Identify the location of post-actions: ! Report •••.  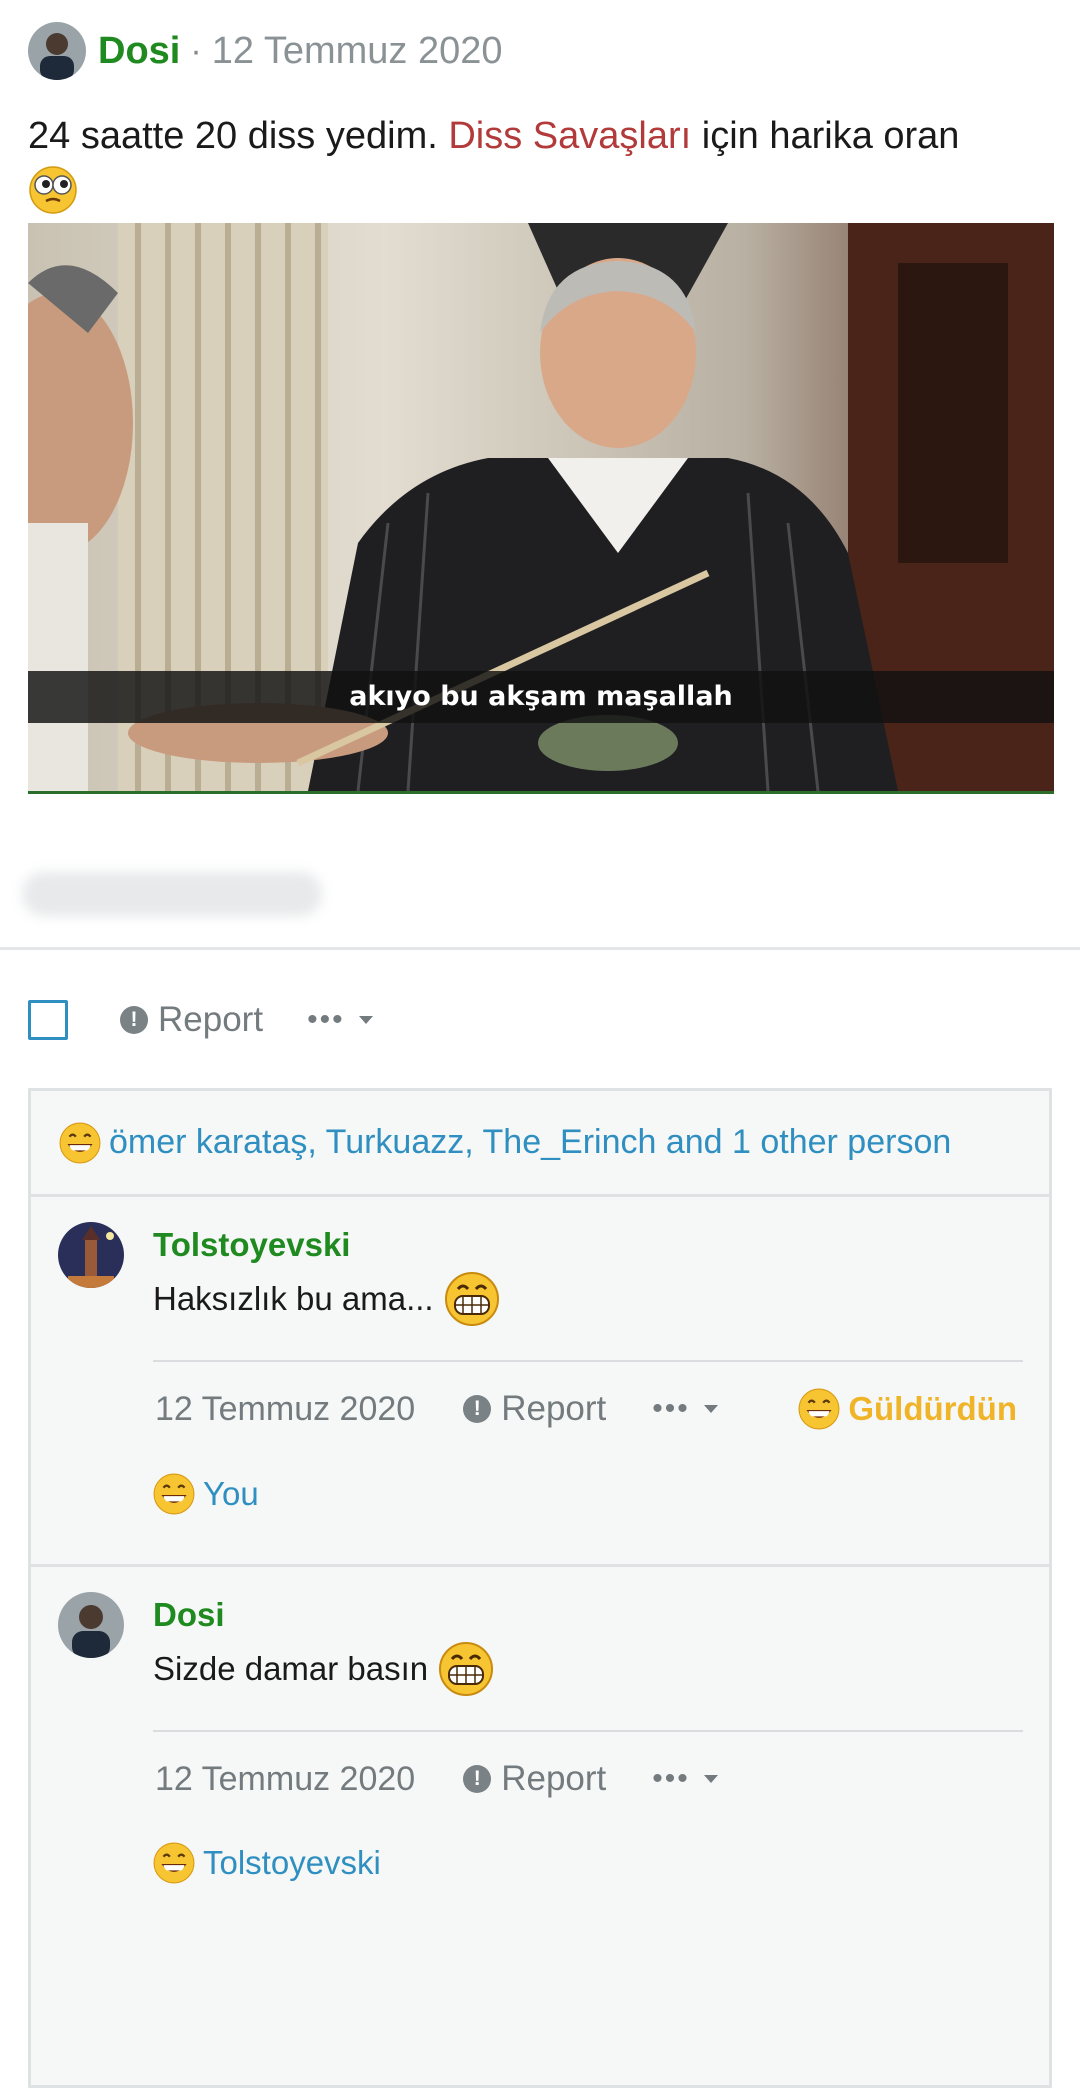
(200, 1020).